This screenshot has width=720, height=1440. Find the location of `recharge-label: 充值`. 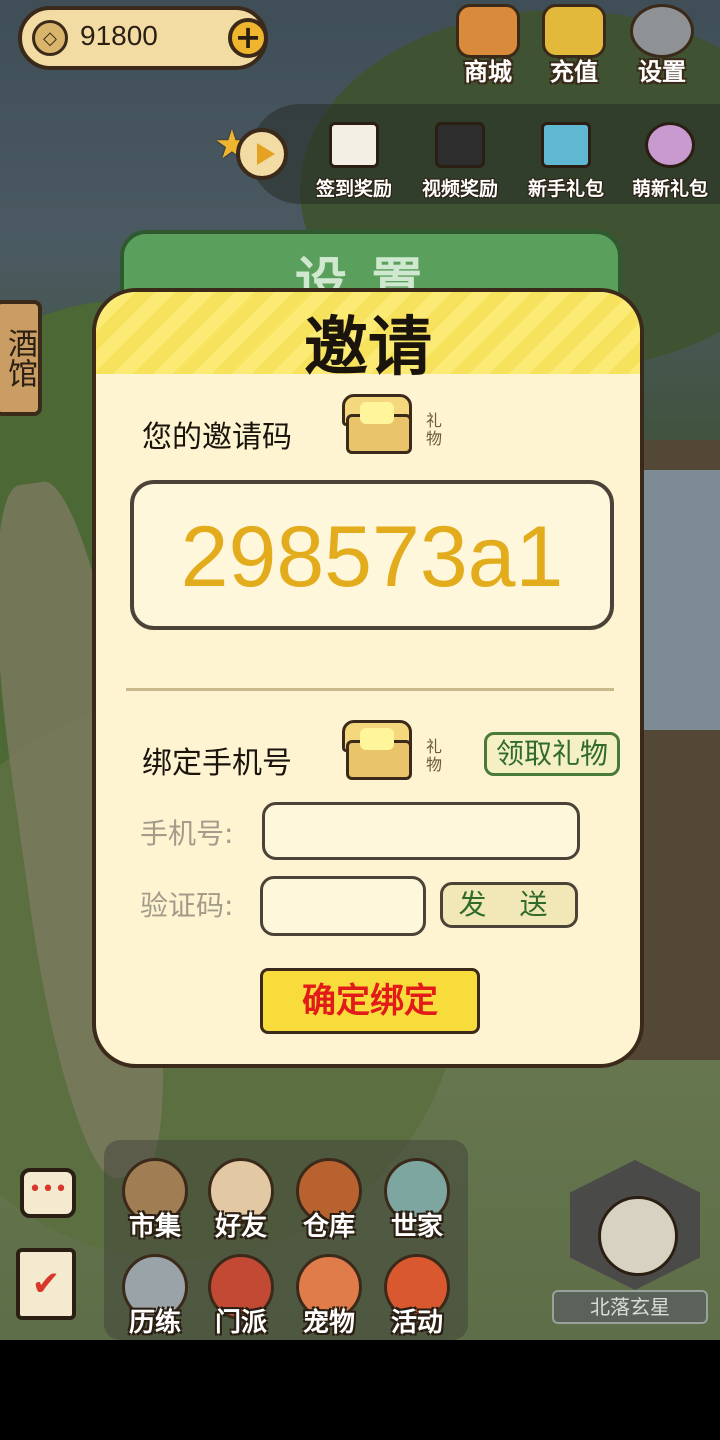

recharge-label: 充值 is located at coordinates (574, 72).